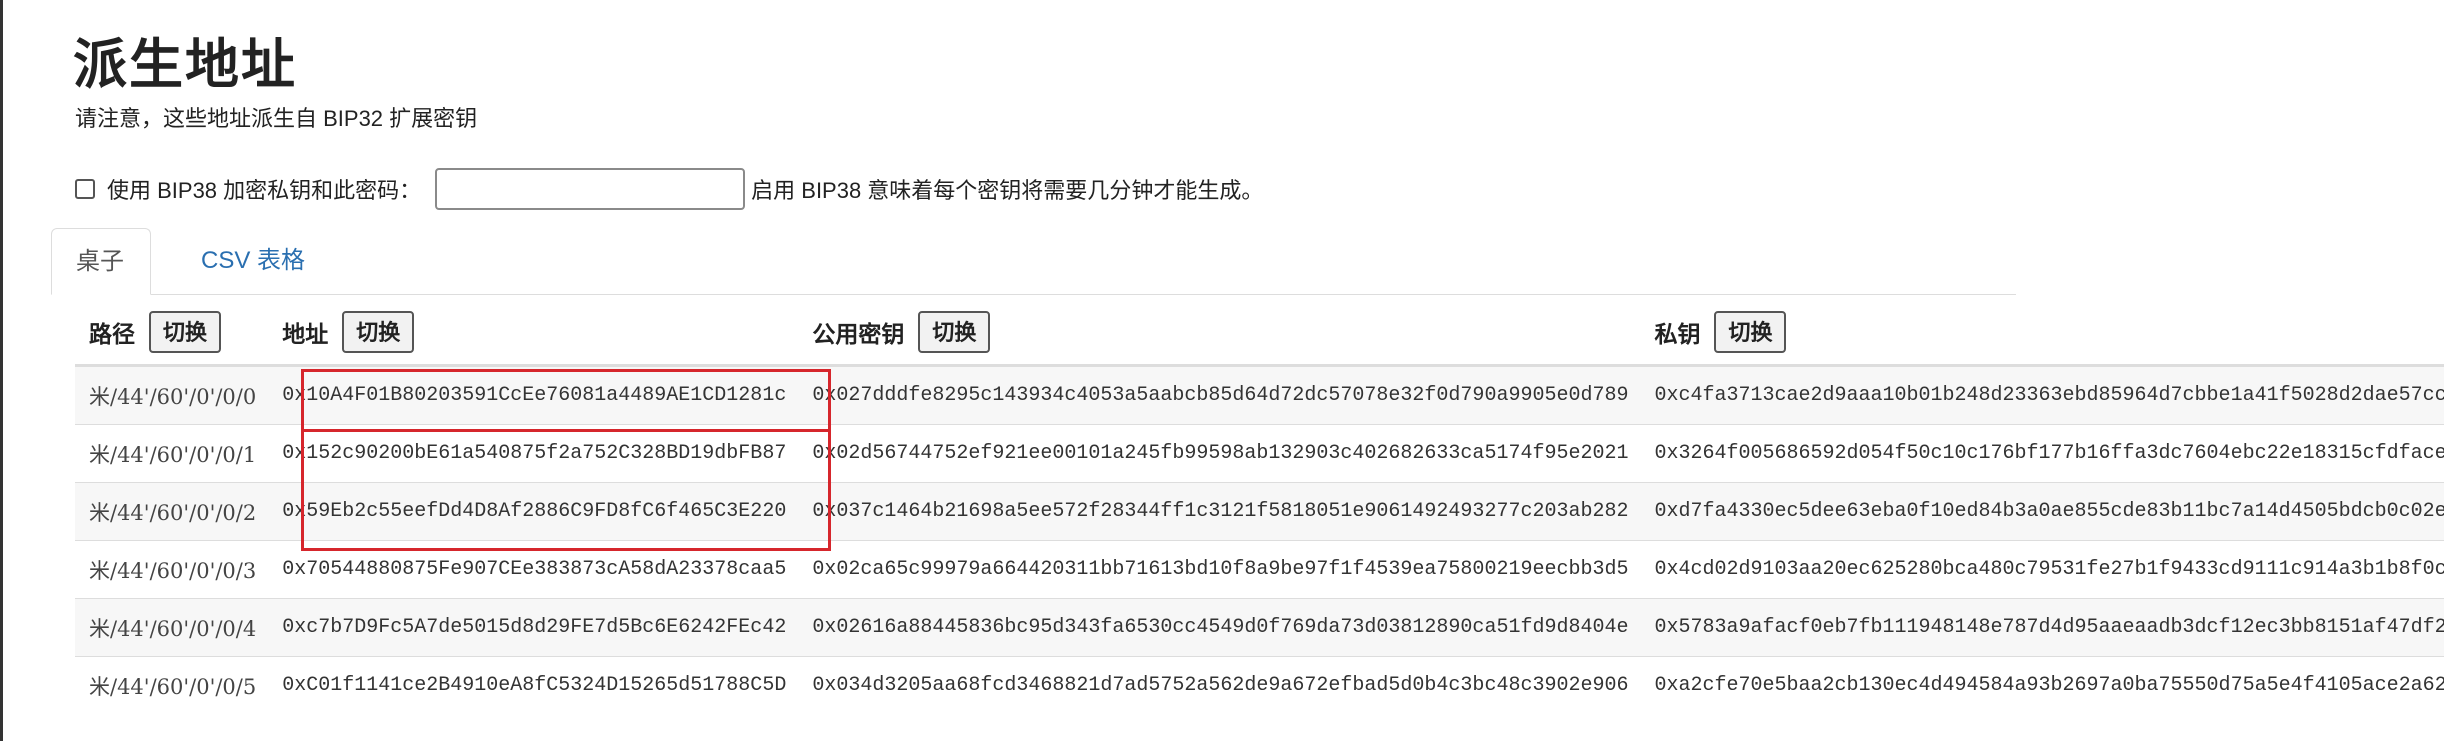 The height and width of the screenshot is (741, 2444). Describe the element at coordinates (1033, 261) in the screenshot. I see `tab-bar: 桌子 CSV 表格` at that location.